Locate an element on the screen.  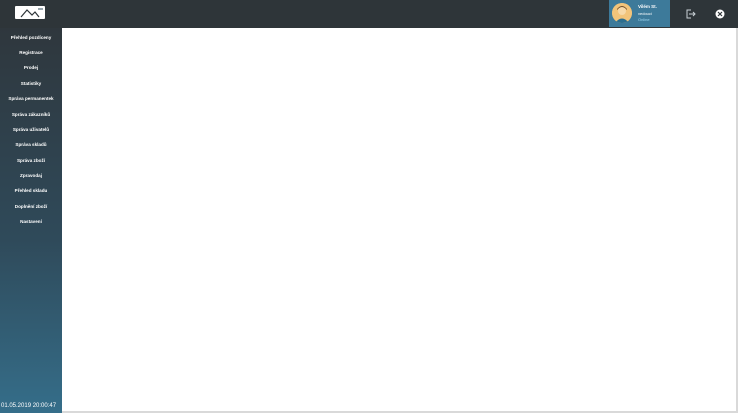
sidebar-item-sprava-uzivatelu: Správa uživatelů is located at coordinates (31, 129).